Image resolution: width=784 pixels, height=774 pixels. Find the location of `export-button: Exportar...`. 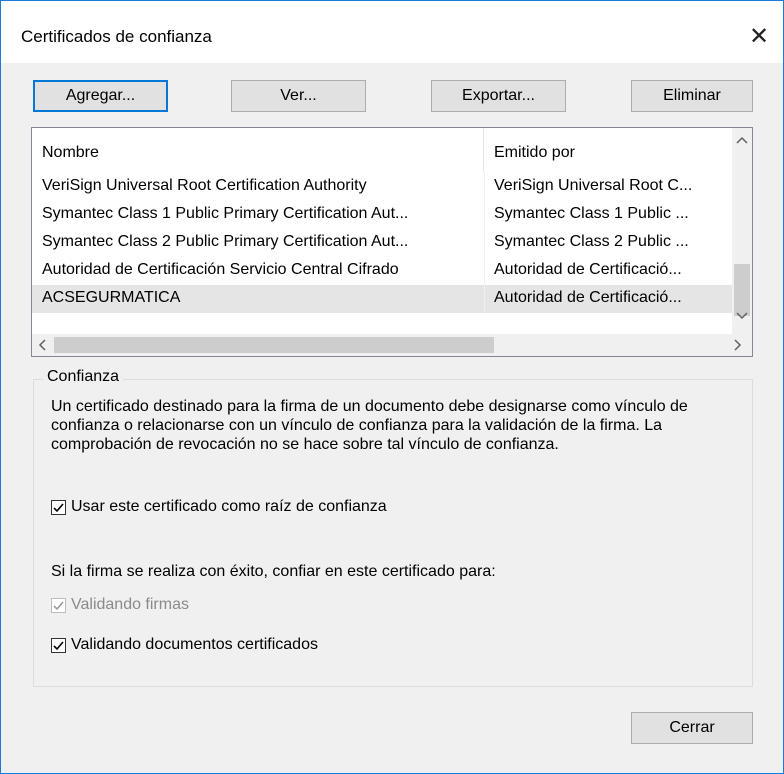

export-button: Exportar... is located at coordinates (498, 96).